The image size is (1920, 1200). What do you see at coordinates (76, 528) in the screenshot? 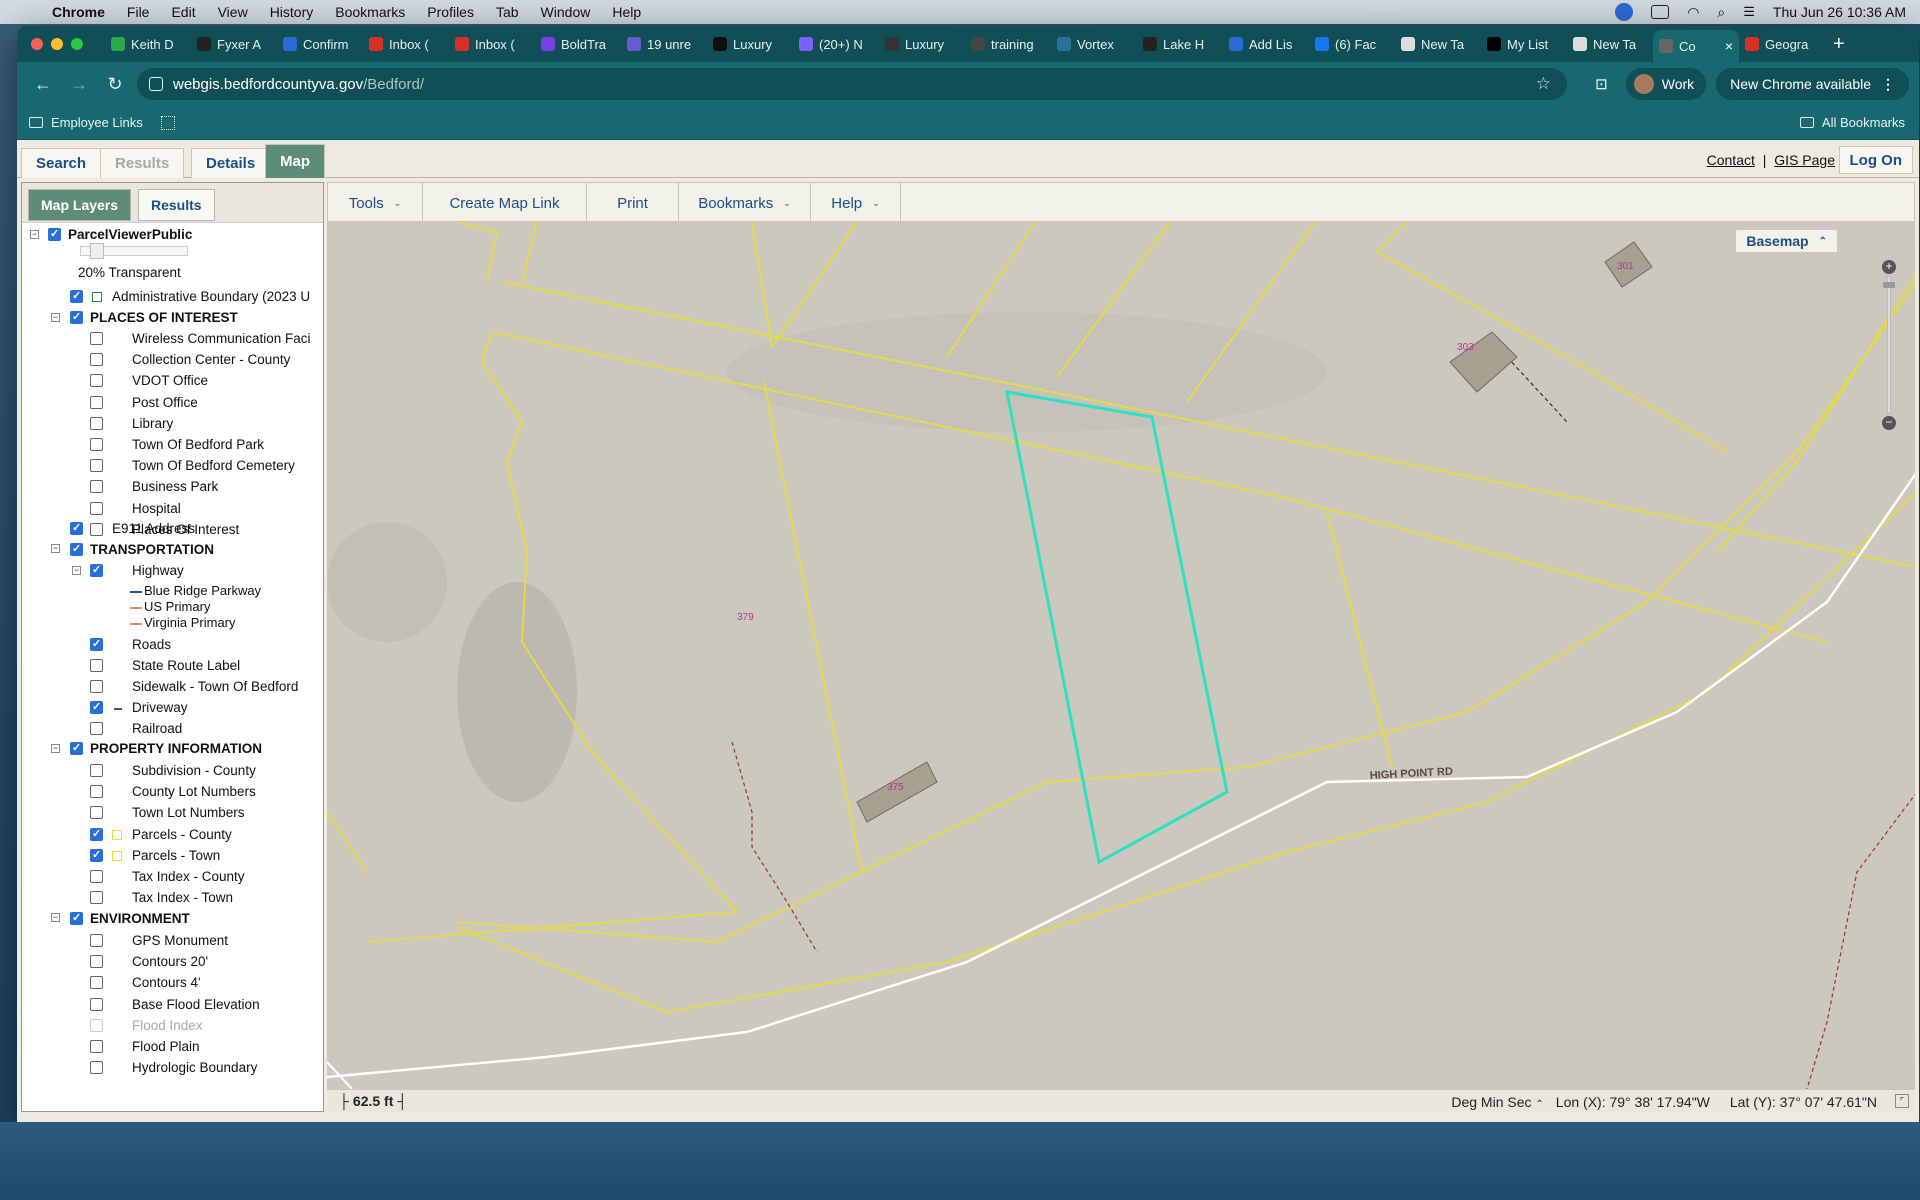
I see `checkbox-e911` at bounding box center [76, 528].